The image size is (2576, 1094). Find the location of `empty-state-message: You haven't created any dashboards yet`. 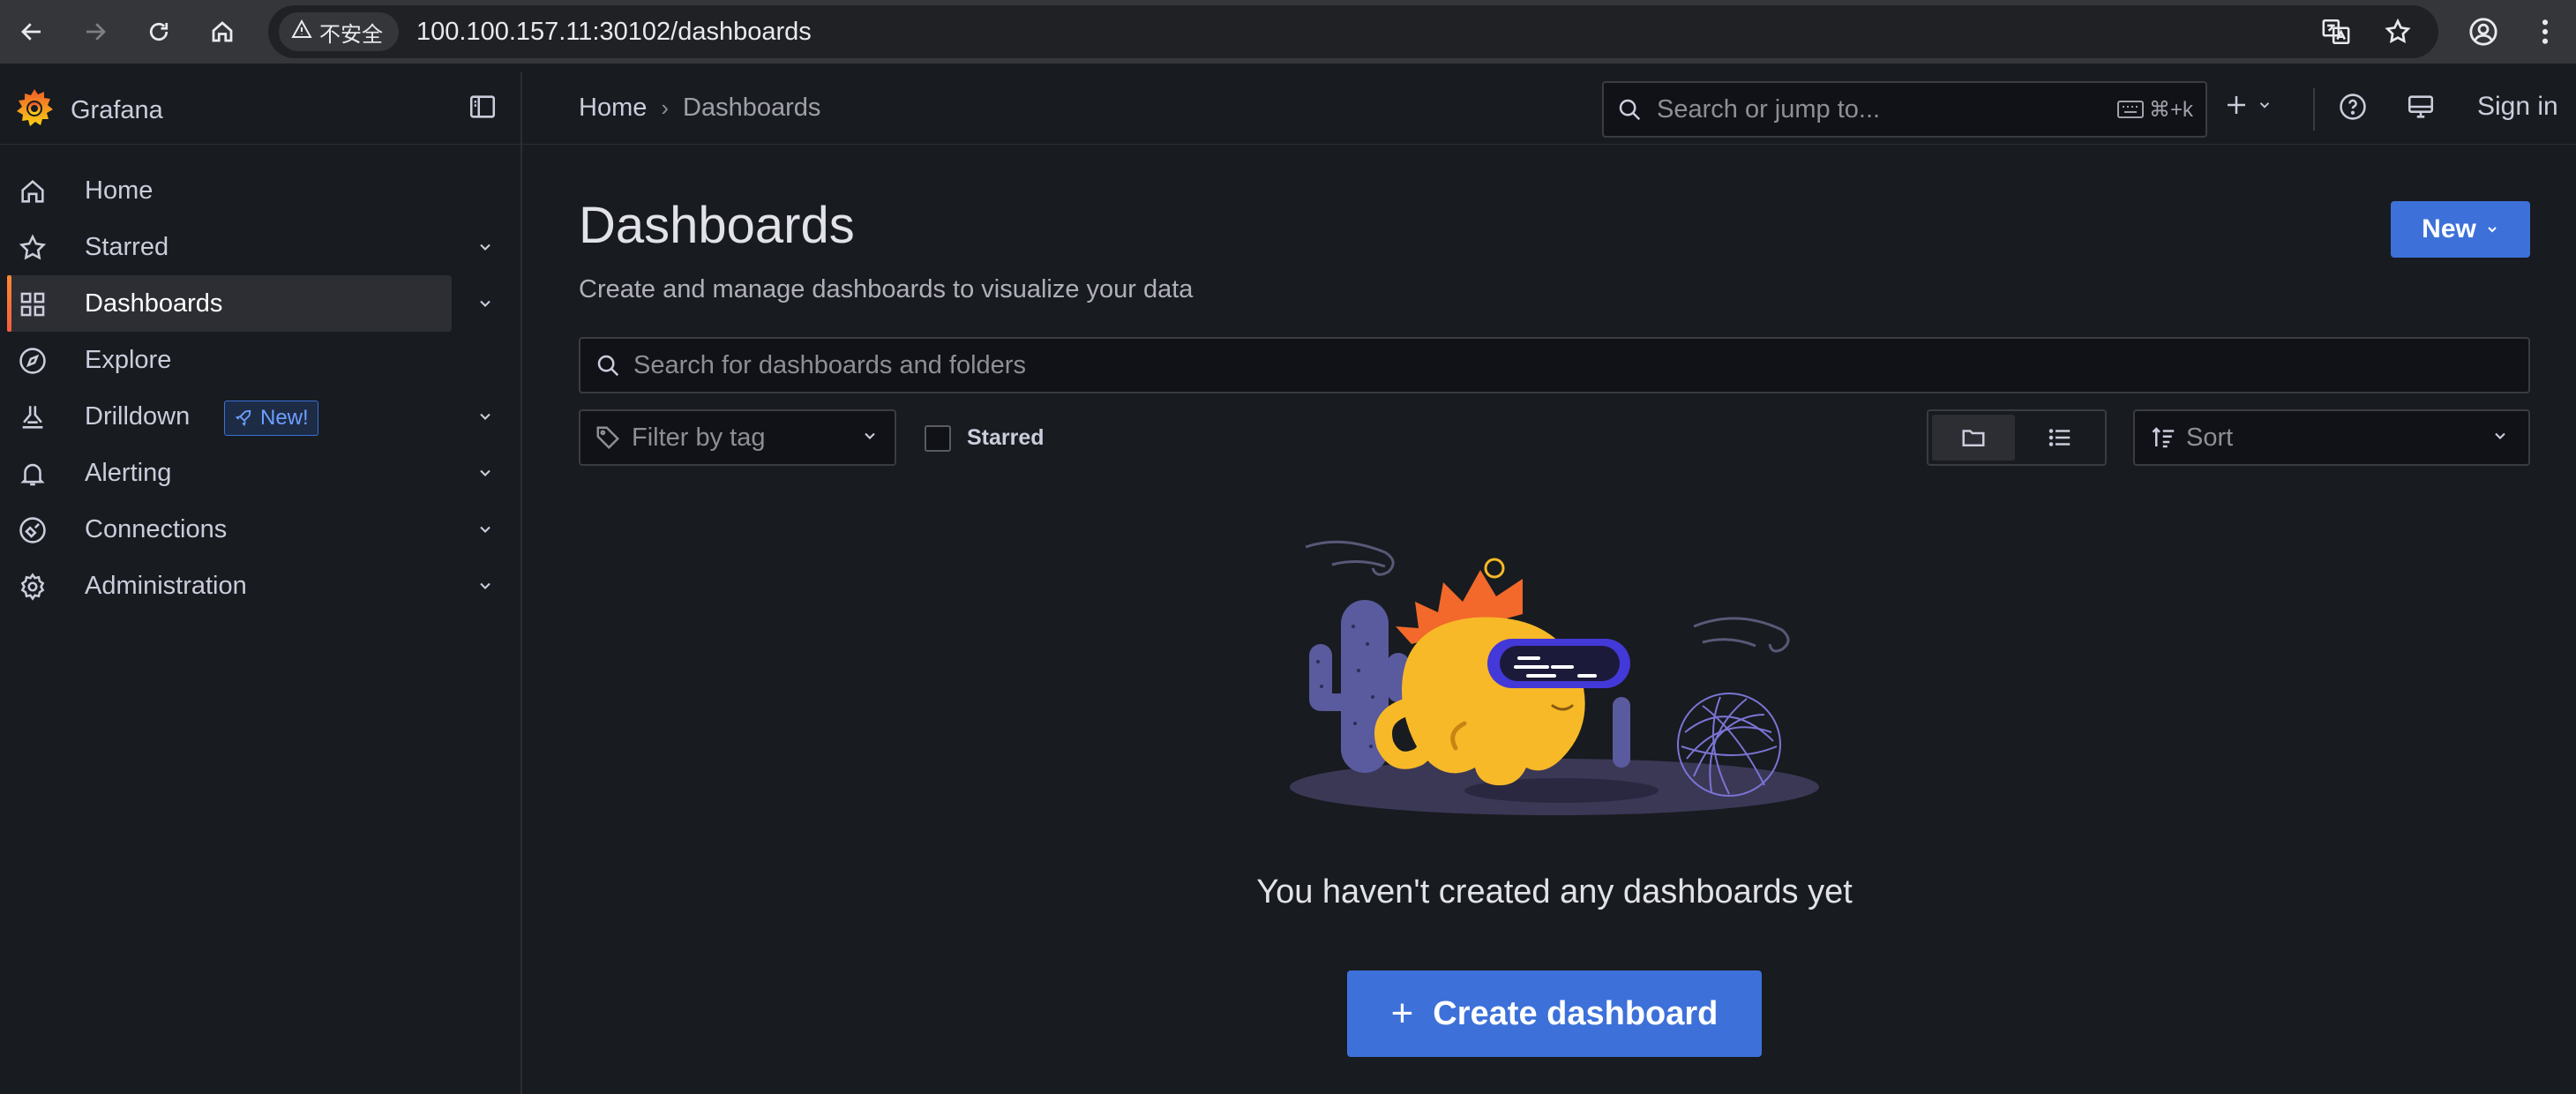

empty-state-message: You haven't created any dashboards yet is located at coordinates (1555, 891).